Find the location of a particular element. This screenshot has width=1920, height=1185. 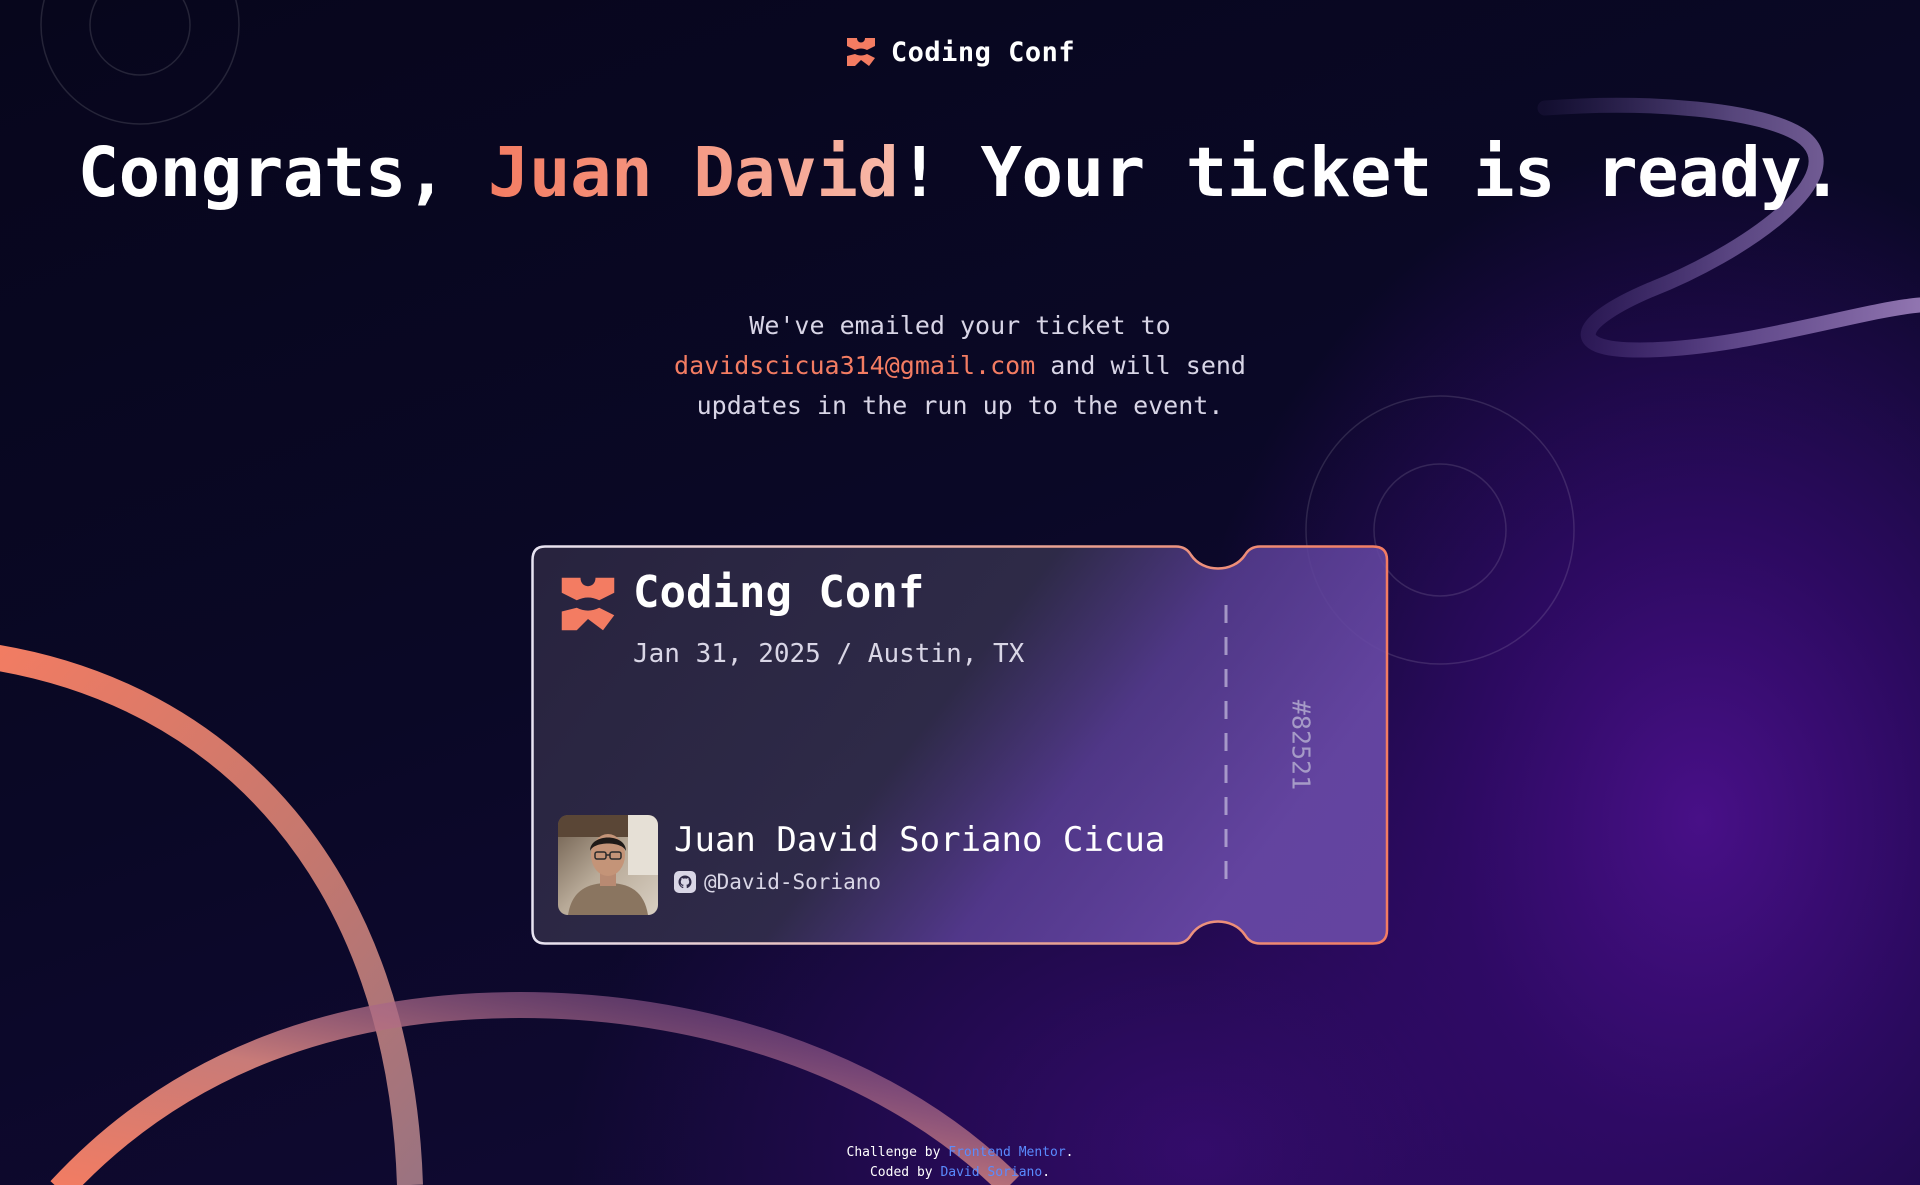

coded-prefix: Coded by is located at coordinates (905, 1172).